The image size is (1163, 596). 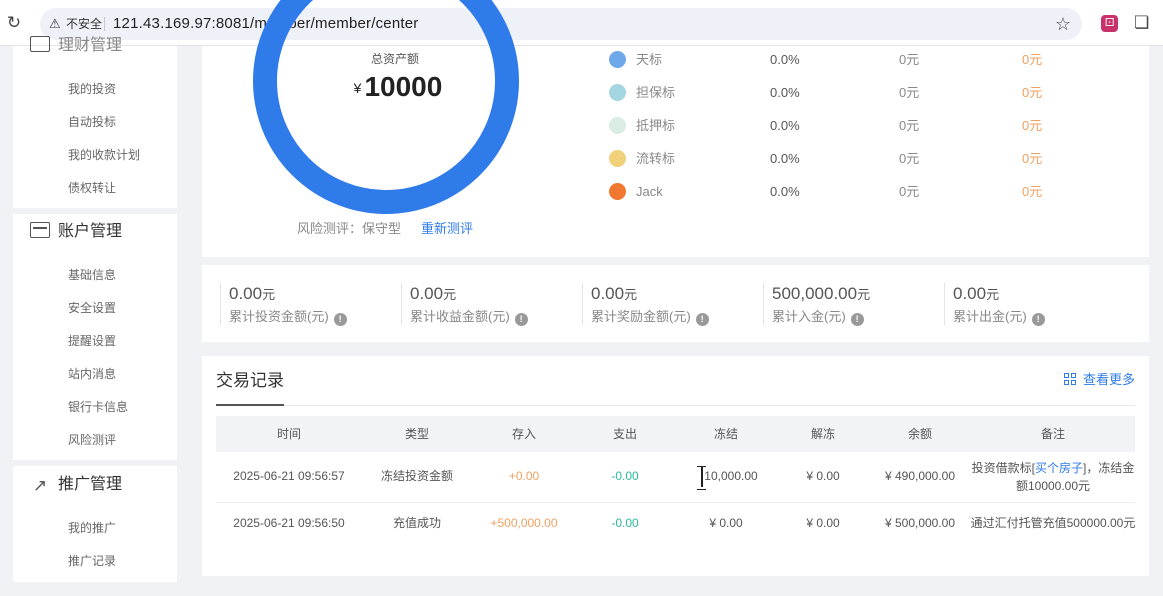 What do you see at coordinates (675, 502) in the screenshot?
I see `row-divider` at bounding box center [675, 502].